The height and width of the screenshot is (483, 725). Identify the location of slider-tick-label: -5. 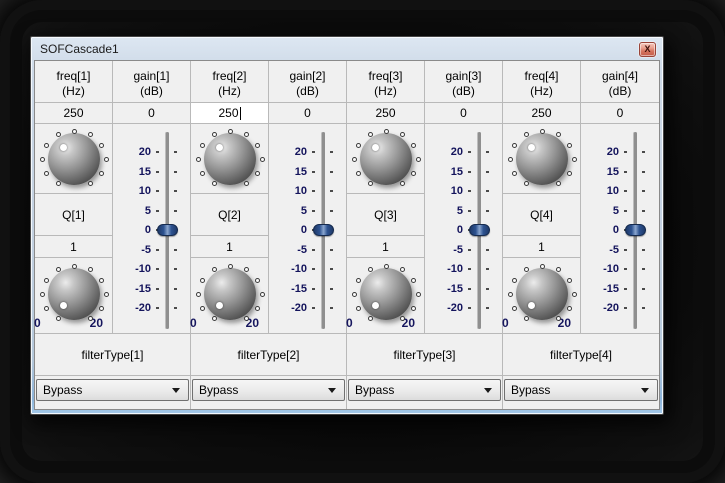
(146, 249).